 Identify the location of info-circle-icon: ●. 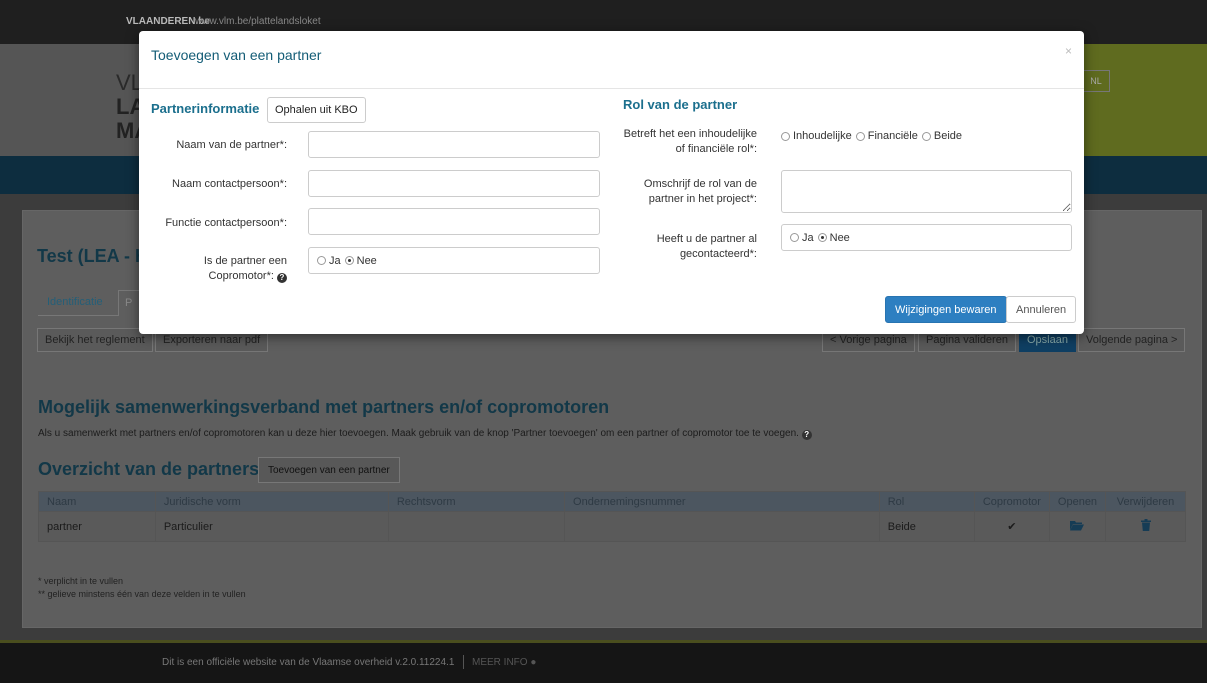
(533, 662).